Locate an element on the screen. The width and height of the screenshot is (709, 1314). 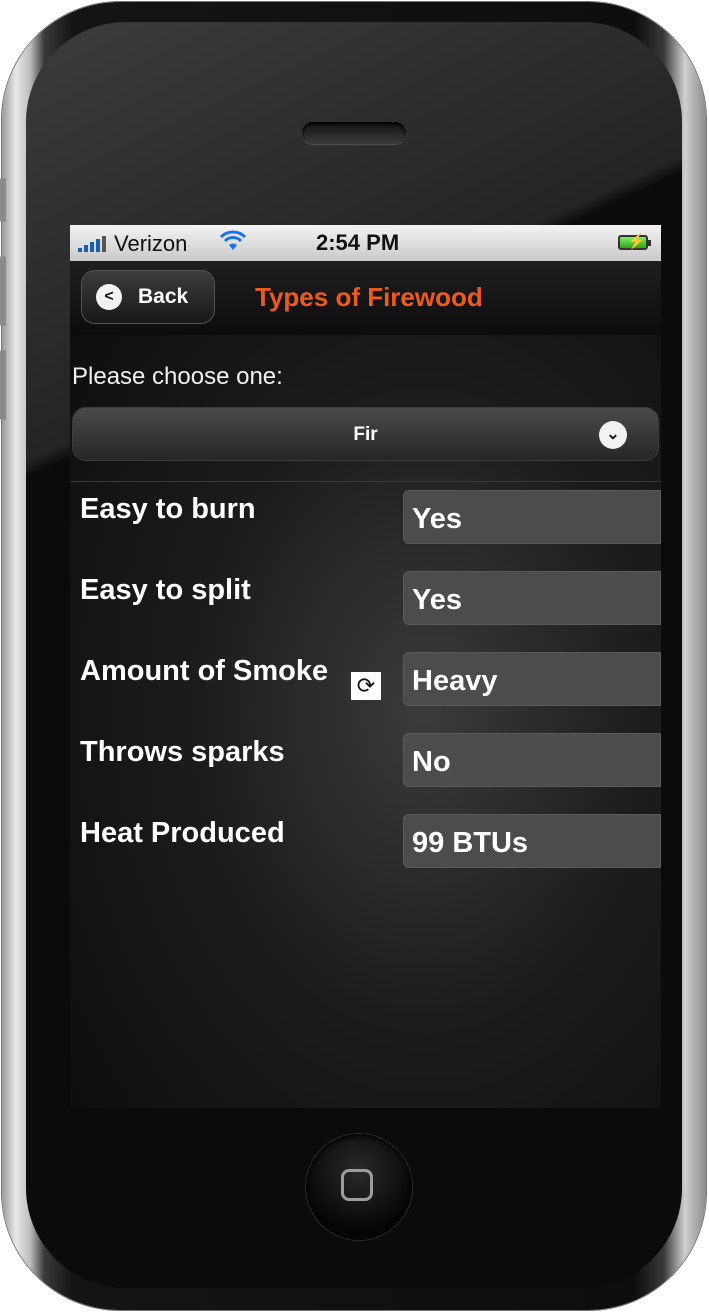
back-button-label: Back is located at coordinates (163, 296).